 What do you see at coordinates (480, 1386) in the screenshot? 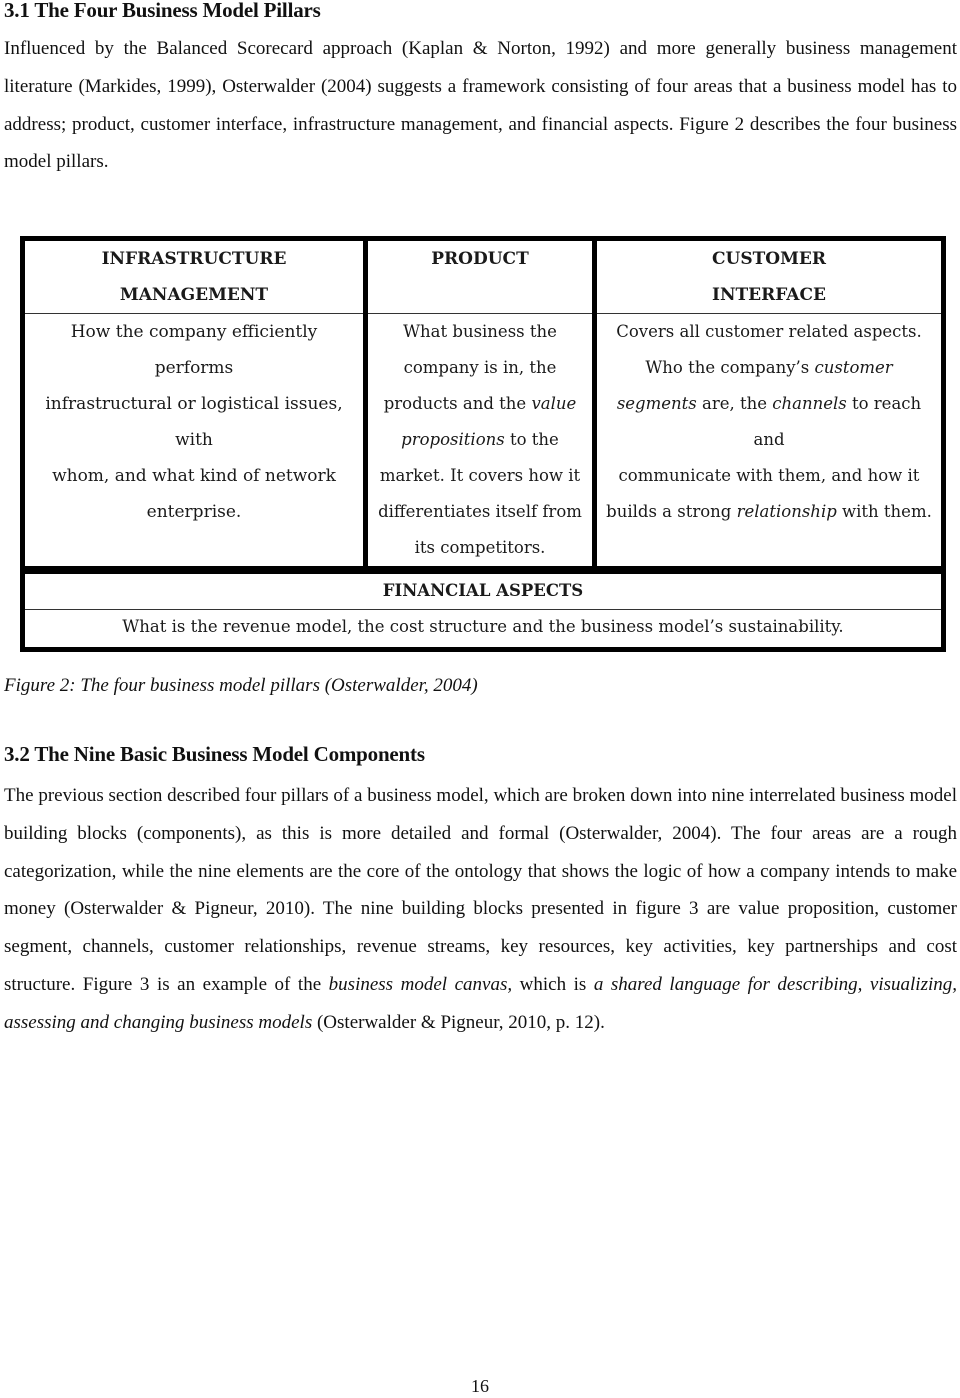
I see `page-number: 16` at bounding box center [480, 1386].